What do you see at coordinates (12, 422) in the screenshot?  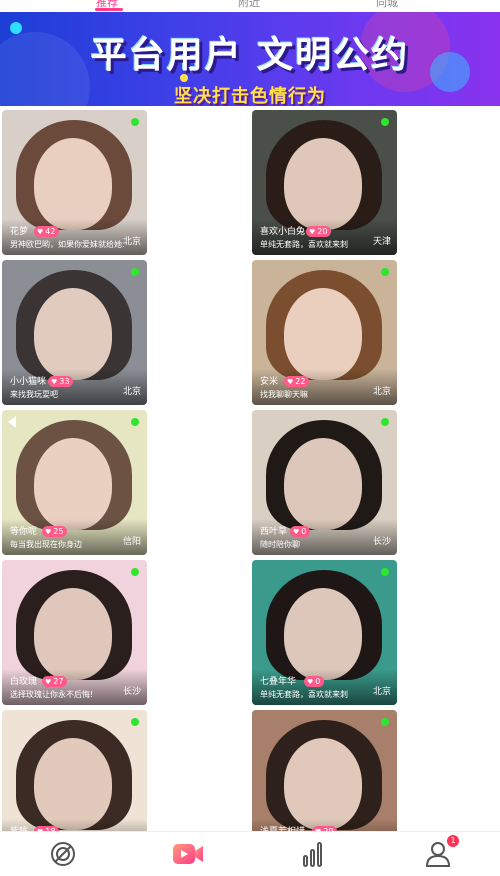 I see `play-arrow-icon` at bounding box center [12, 422].